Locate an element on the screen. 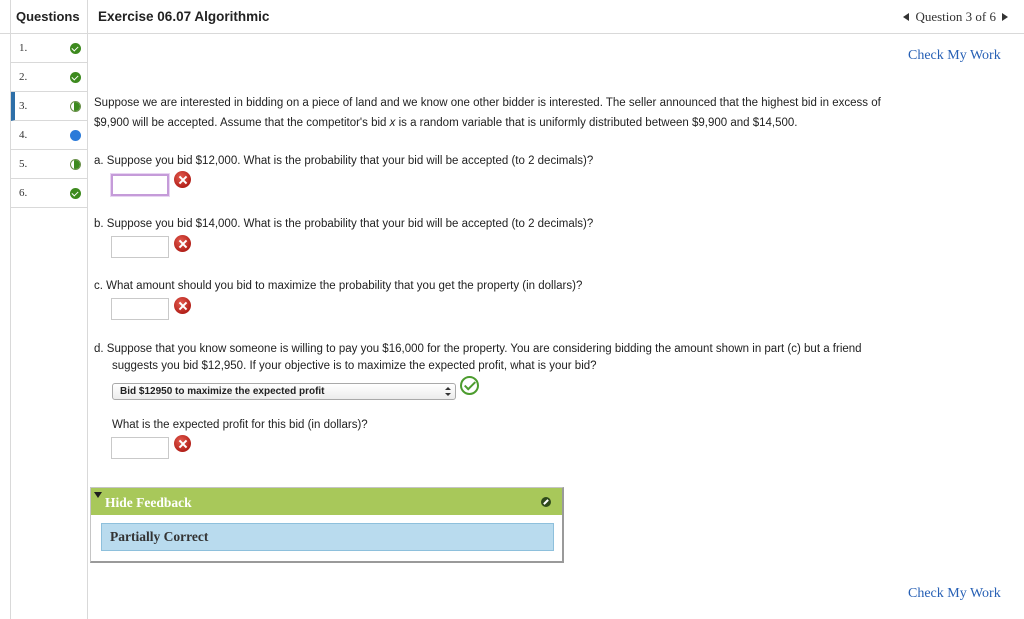 Image resolution: width=1024 pixels, height=619 pixels. sidebar-item-label: 2. is located at coordinates (23, 77).